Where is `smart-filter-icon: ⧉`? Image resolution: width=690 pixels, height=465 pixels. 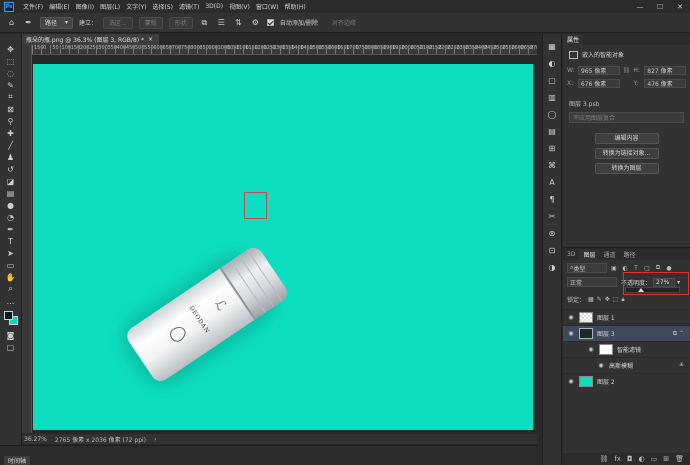
smart-filter-icon: ⧉ is located at coordinates (658, 268).